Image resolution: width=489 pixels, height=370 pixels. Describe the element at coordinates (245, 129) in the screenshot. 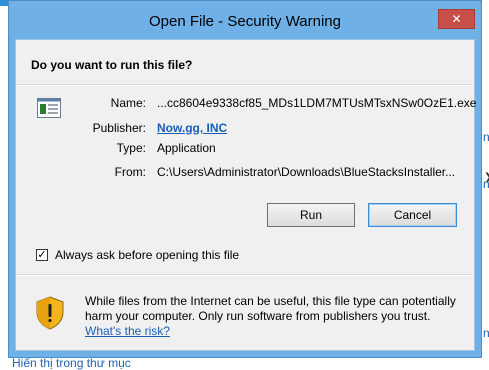

I see `publisher-row: Publisher: Now.gg, INC` at that location.